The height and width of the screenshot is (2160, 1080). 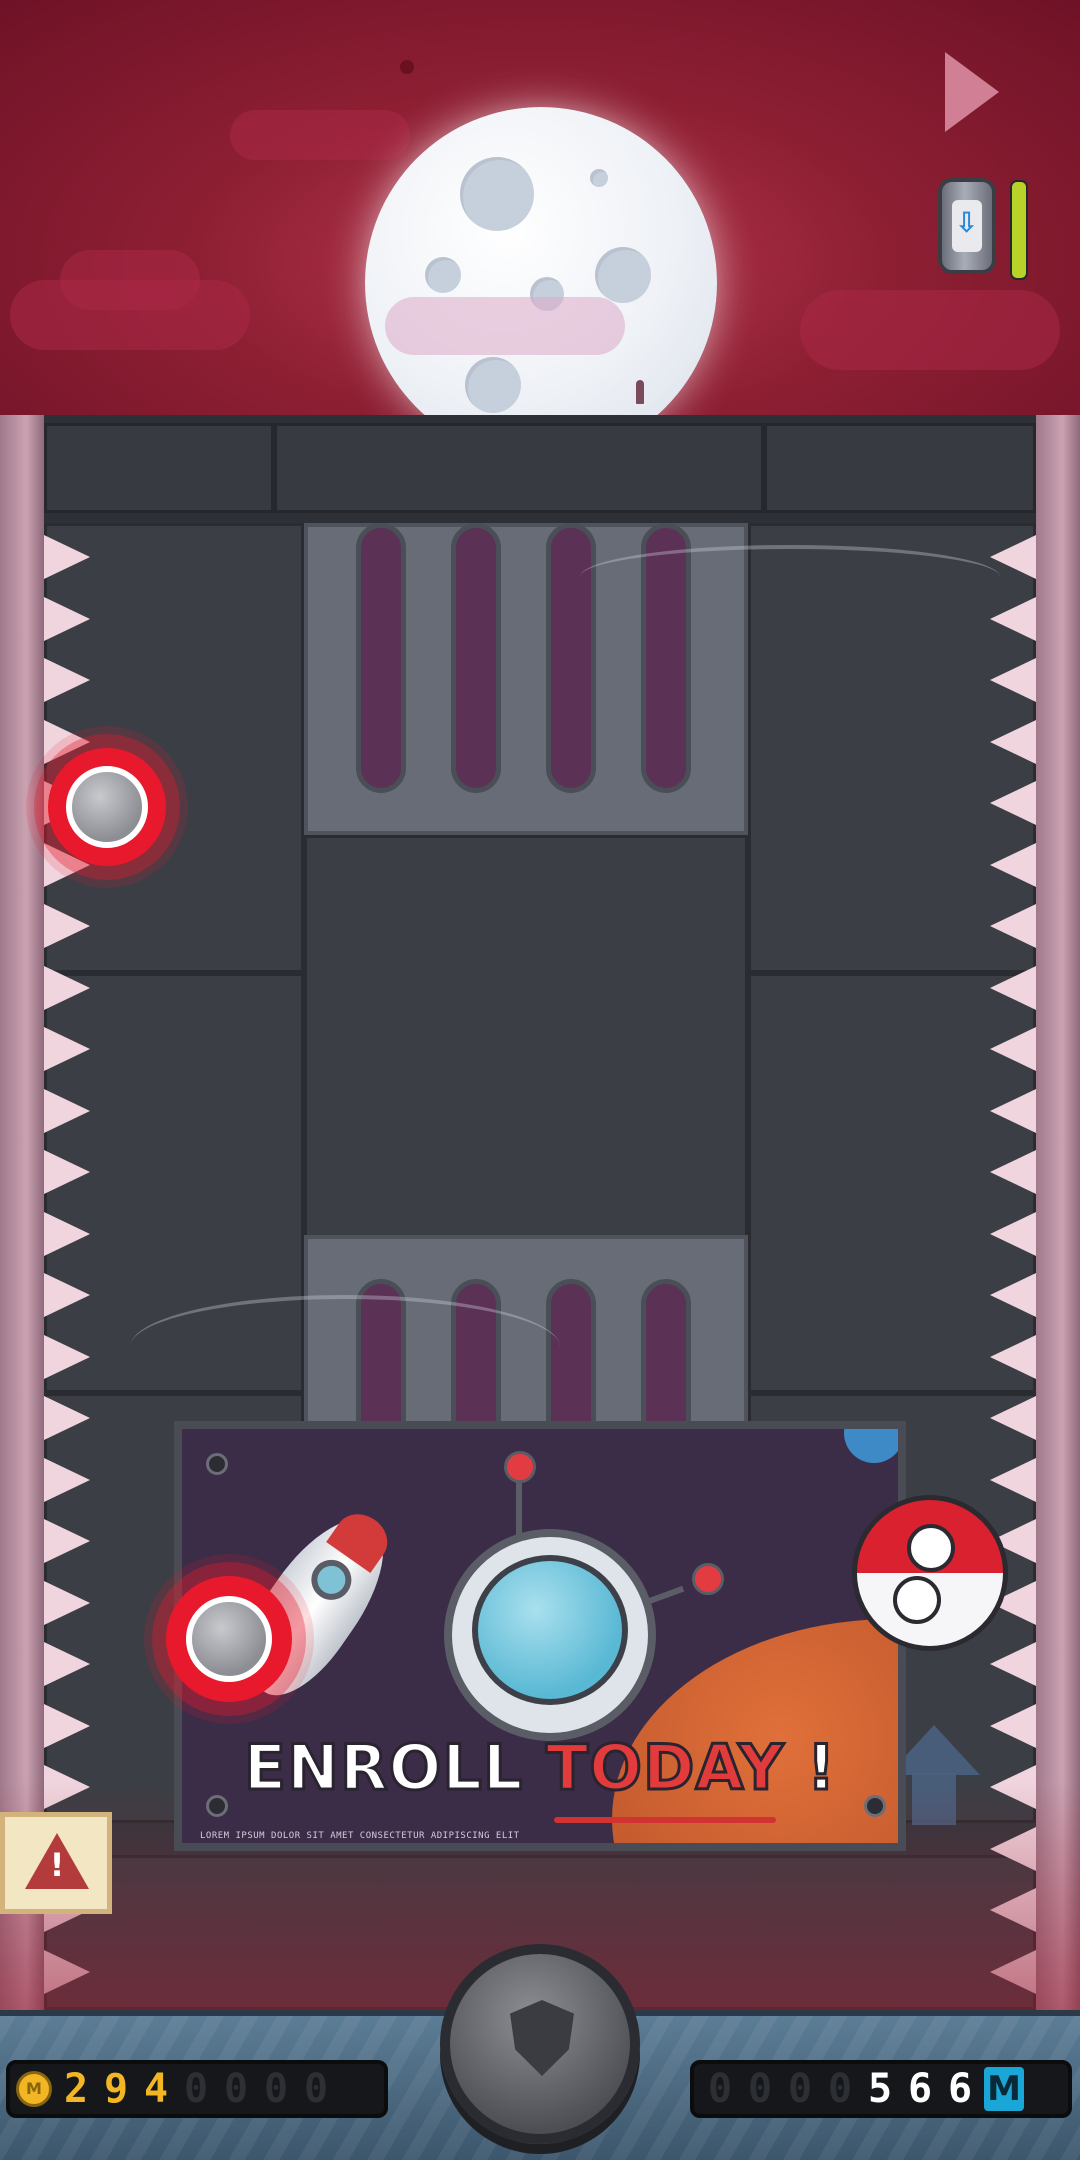 I want to click on distance-unit: M, so click(x=1004, y=2089).